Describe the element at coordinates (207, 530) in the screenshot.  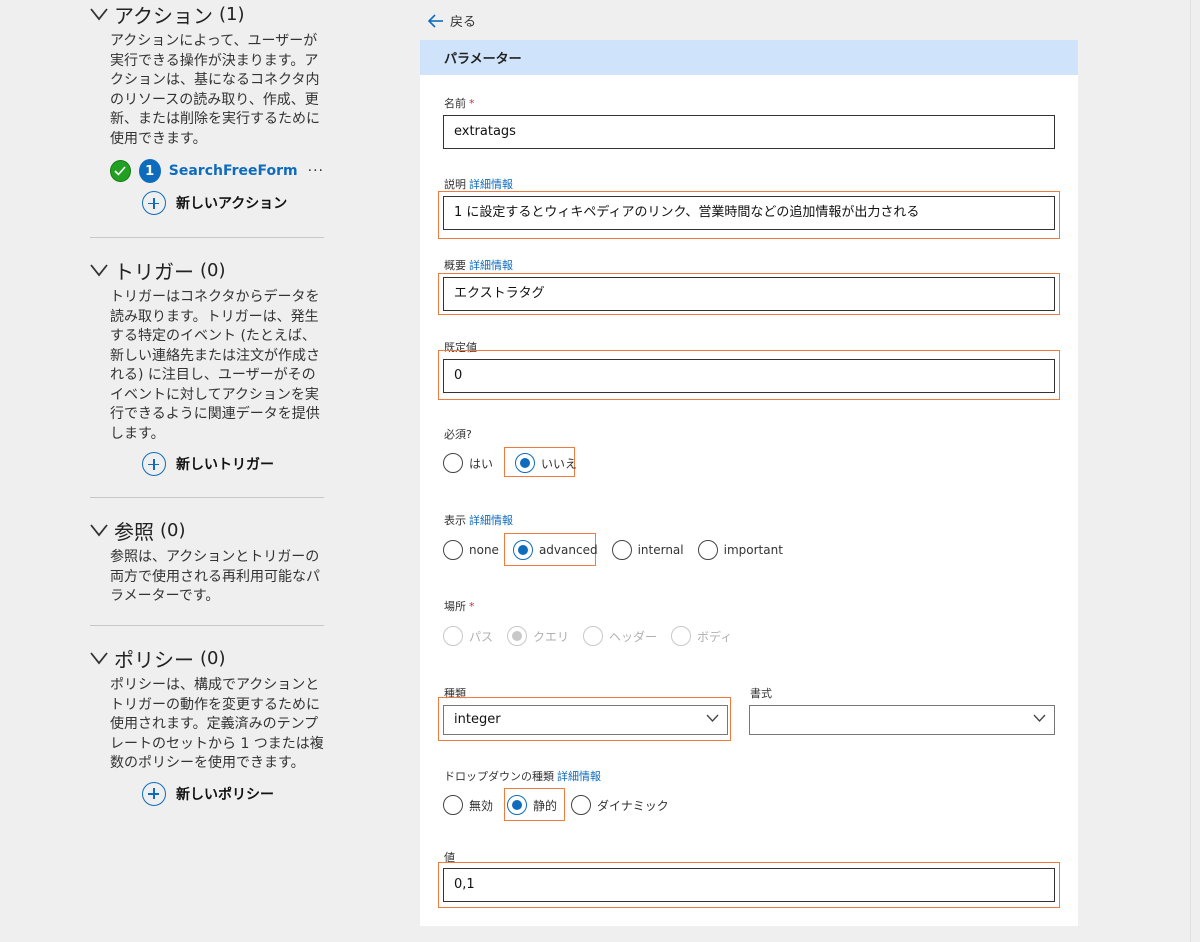
I see `references-header: 参照 (0)` at that location.